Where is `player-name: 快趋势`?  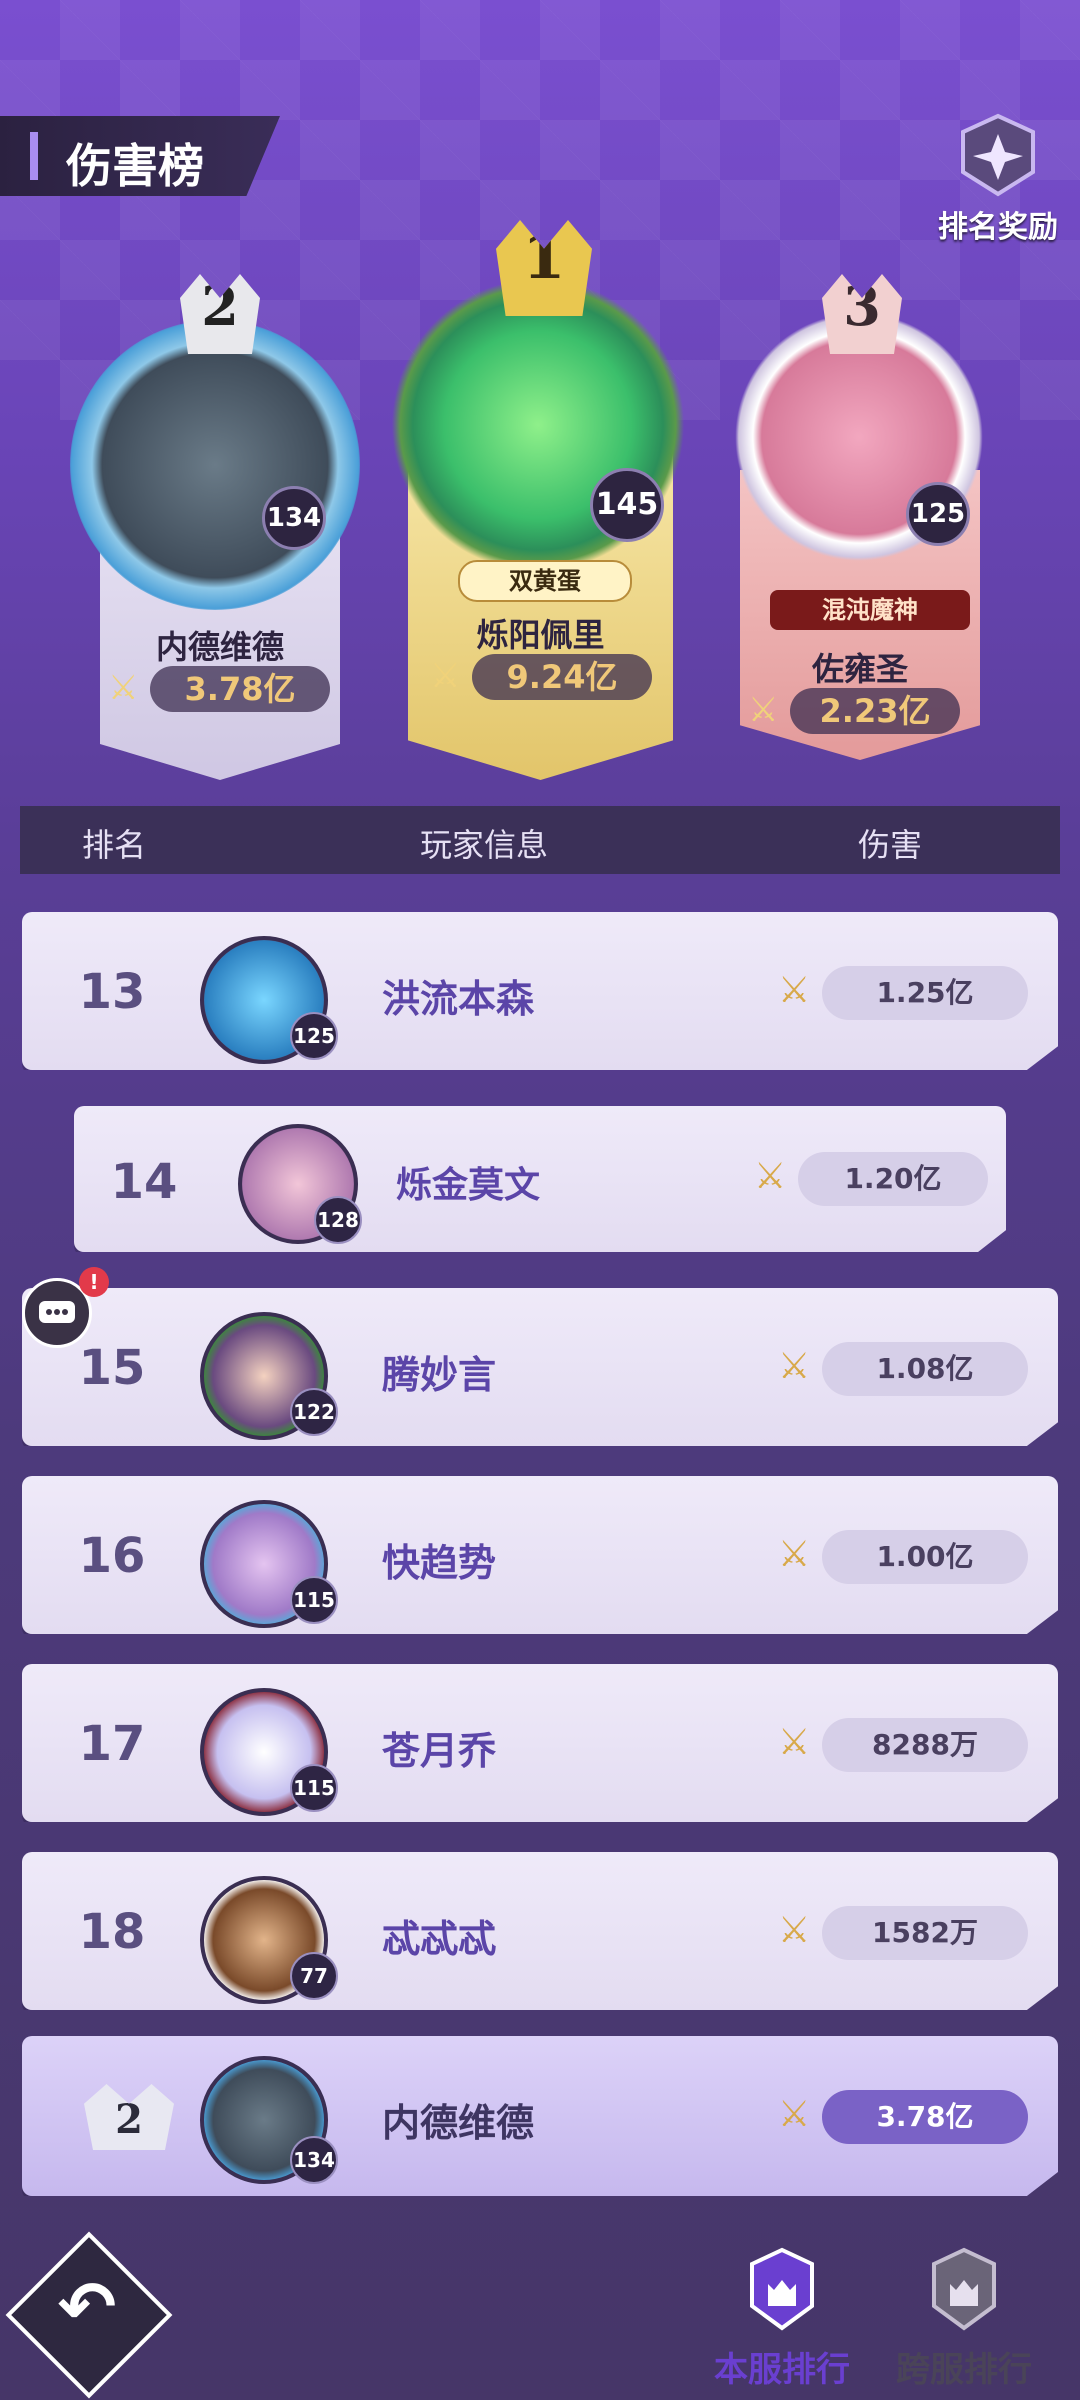
player-name: 快趋势 is located at coordinates (439, 1563).